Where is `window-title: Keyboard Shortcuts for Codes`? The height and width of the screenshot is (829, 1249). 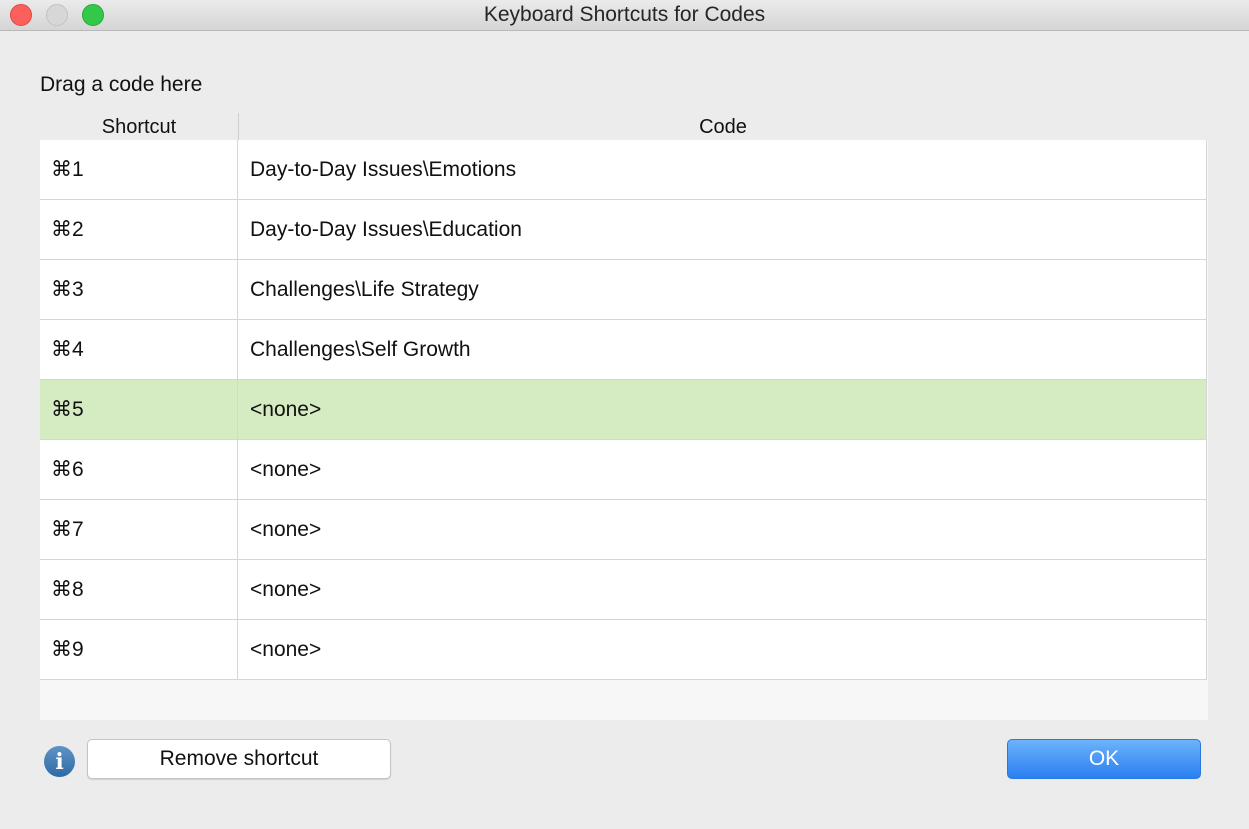
window-title: Keyboard Shortcuts for Codes is located at coordinates (624, 14).